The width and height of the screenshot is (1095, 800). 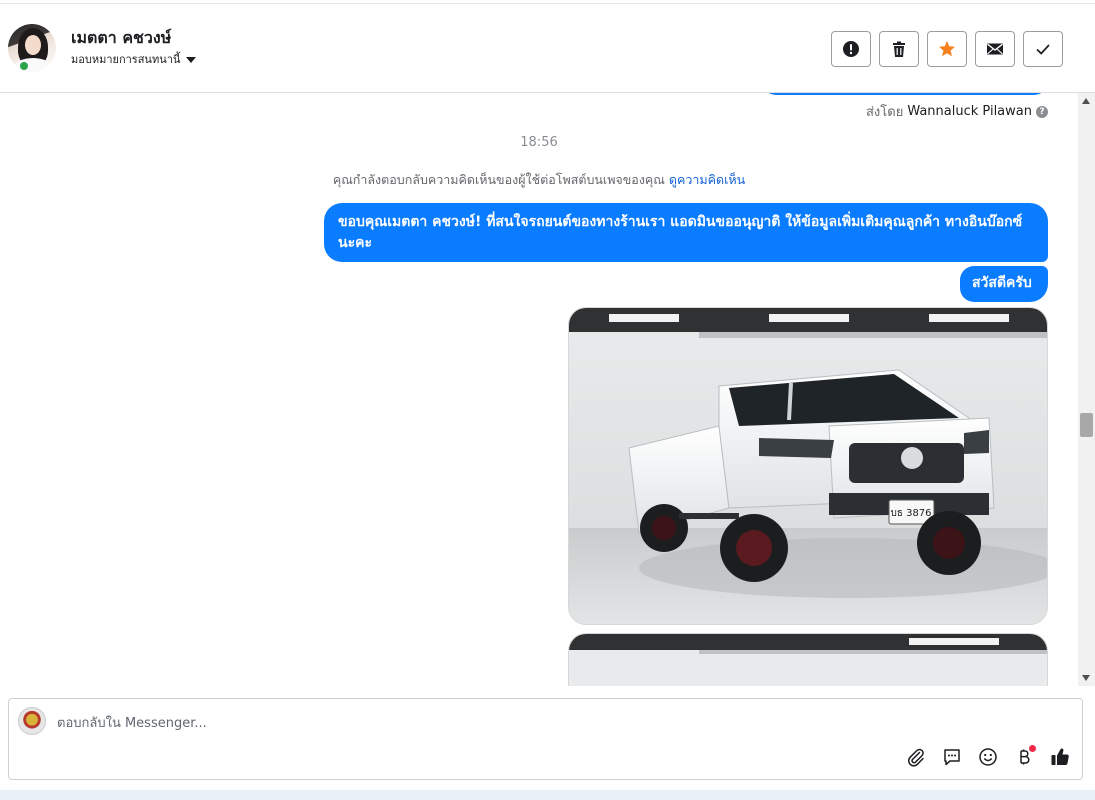 What do you see at coordinates (32, 48) in the screenshot?
I see `contact-avatar` at bounding box center [32, 48].